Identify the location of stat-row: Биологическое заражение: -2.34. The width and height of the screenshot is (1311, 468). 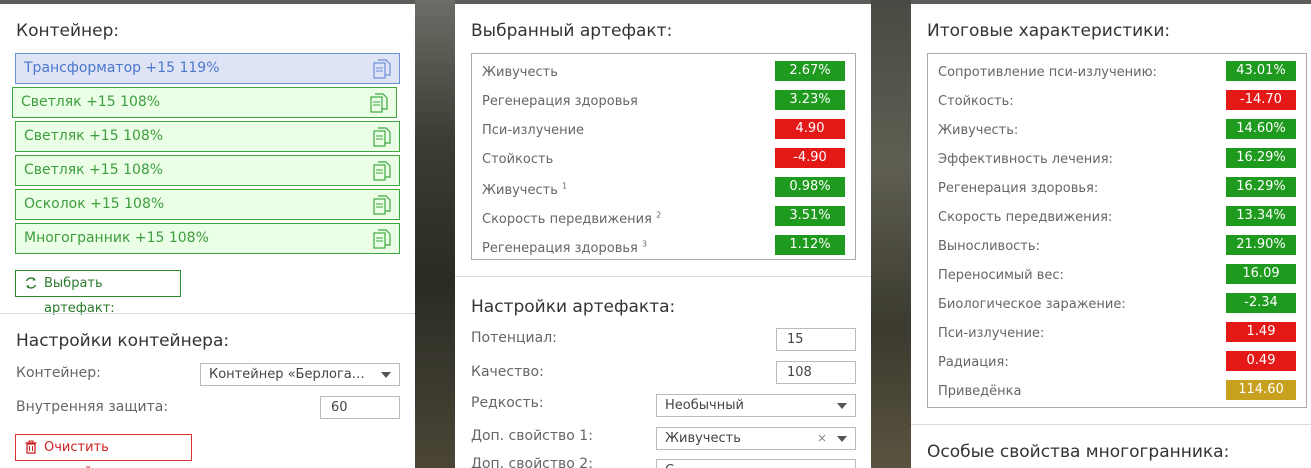
(1117, 303).